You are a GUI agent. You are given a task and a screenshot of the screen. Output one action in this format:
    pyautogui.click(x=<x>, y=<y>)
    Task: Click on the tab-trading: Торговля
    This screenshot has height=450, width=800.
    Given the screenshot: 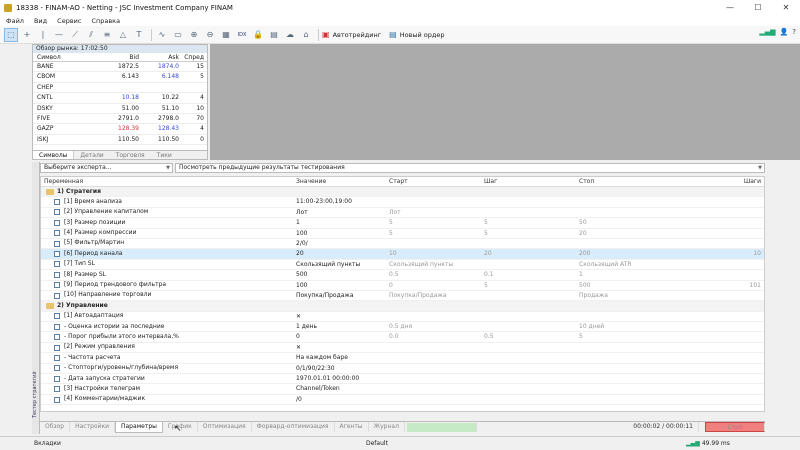 What is the action you would take?
    pyautogui.click(x=130, y=155)
    